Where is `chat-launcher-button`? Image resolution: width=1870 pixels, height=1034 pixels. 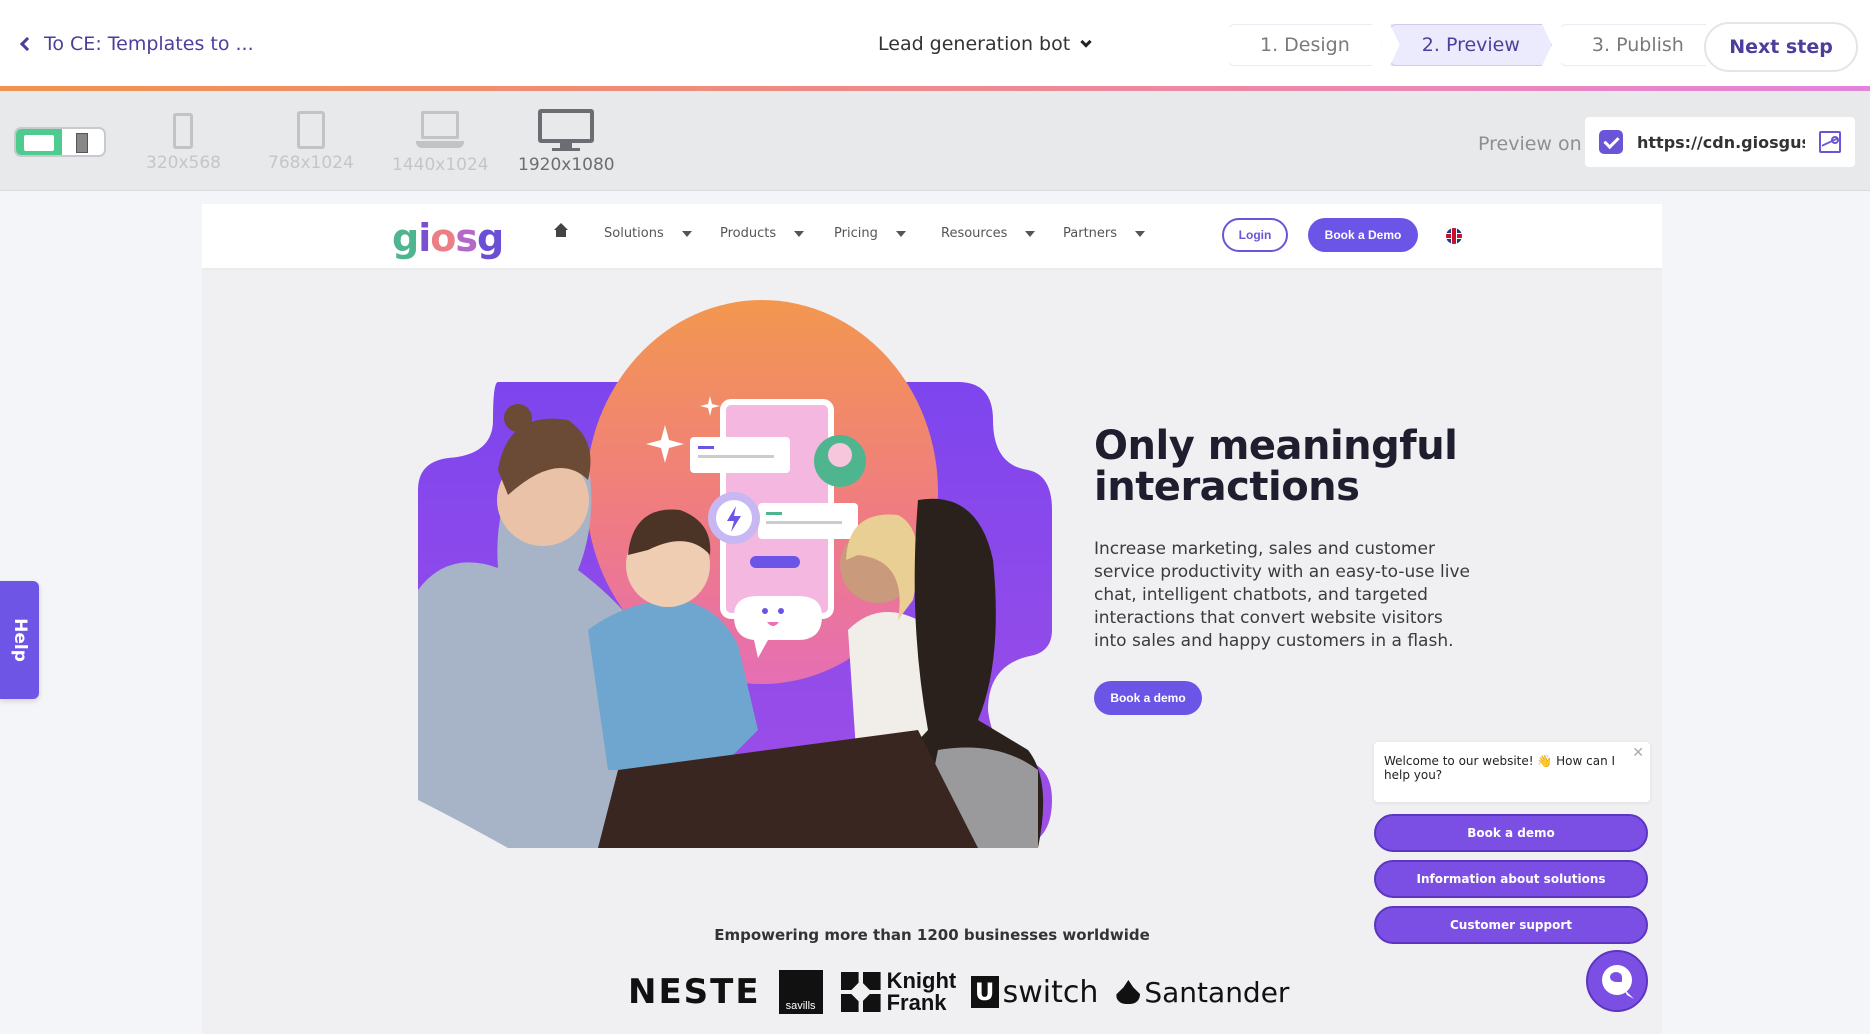 chat-launcher-button is located at coordinates (1617, 981).